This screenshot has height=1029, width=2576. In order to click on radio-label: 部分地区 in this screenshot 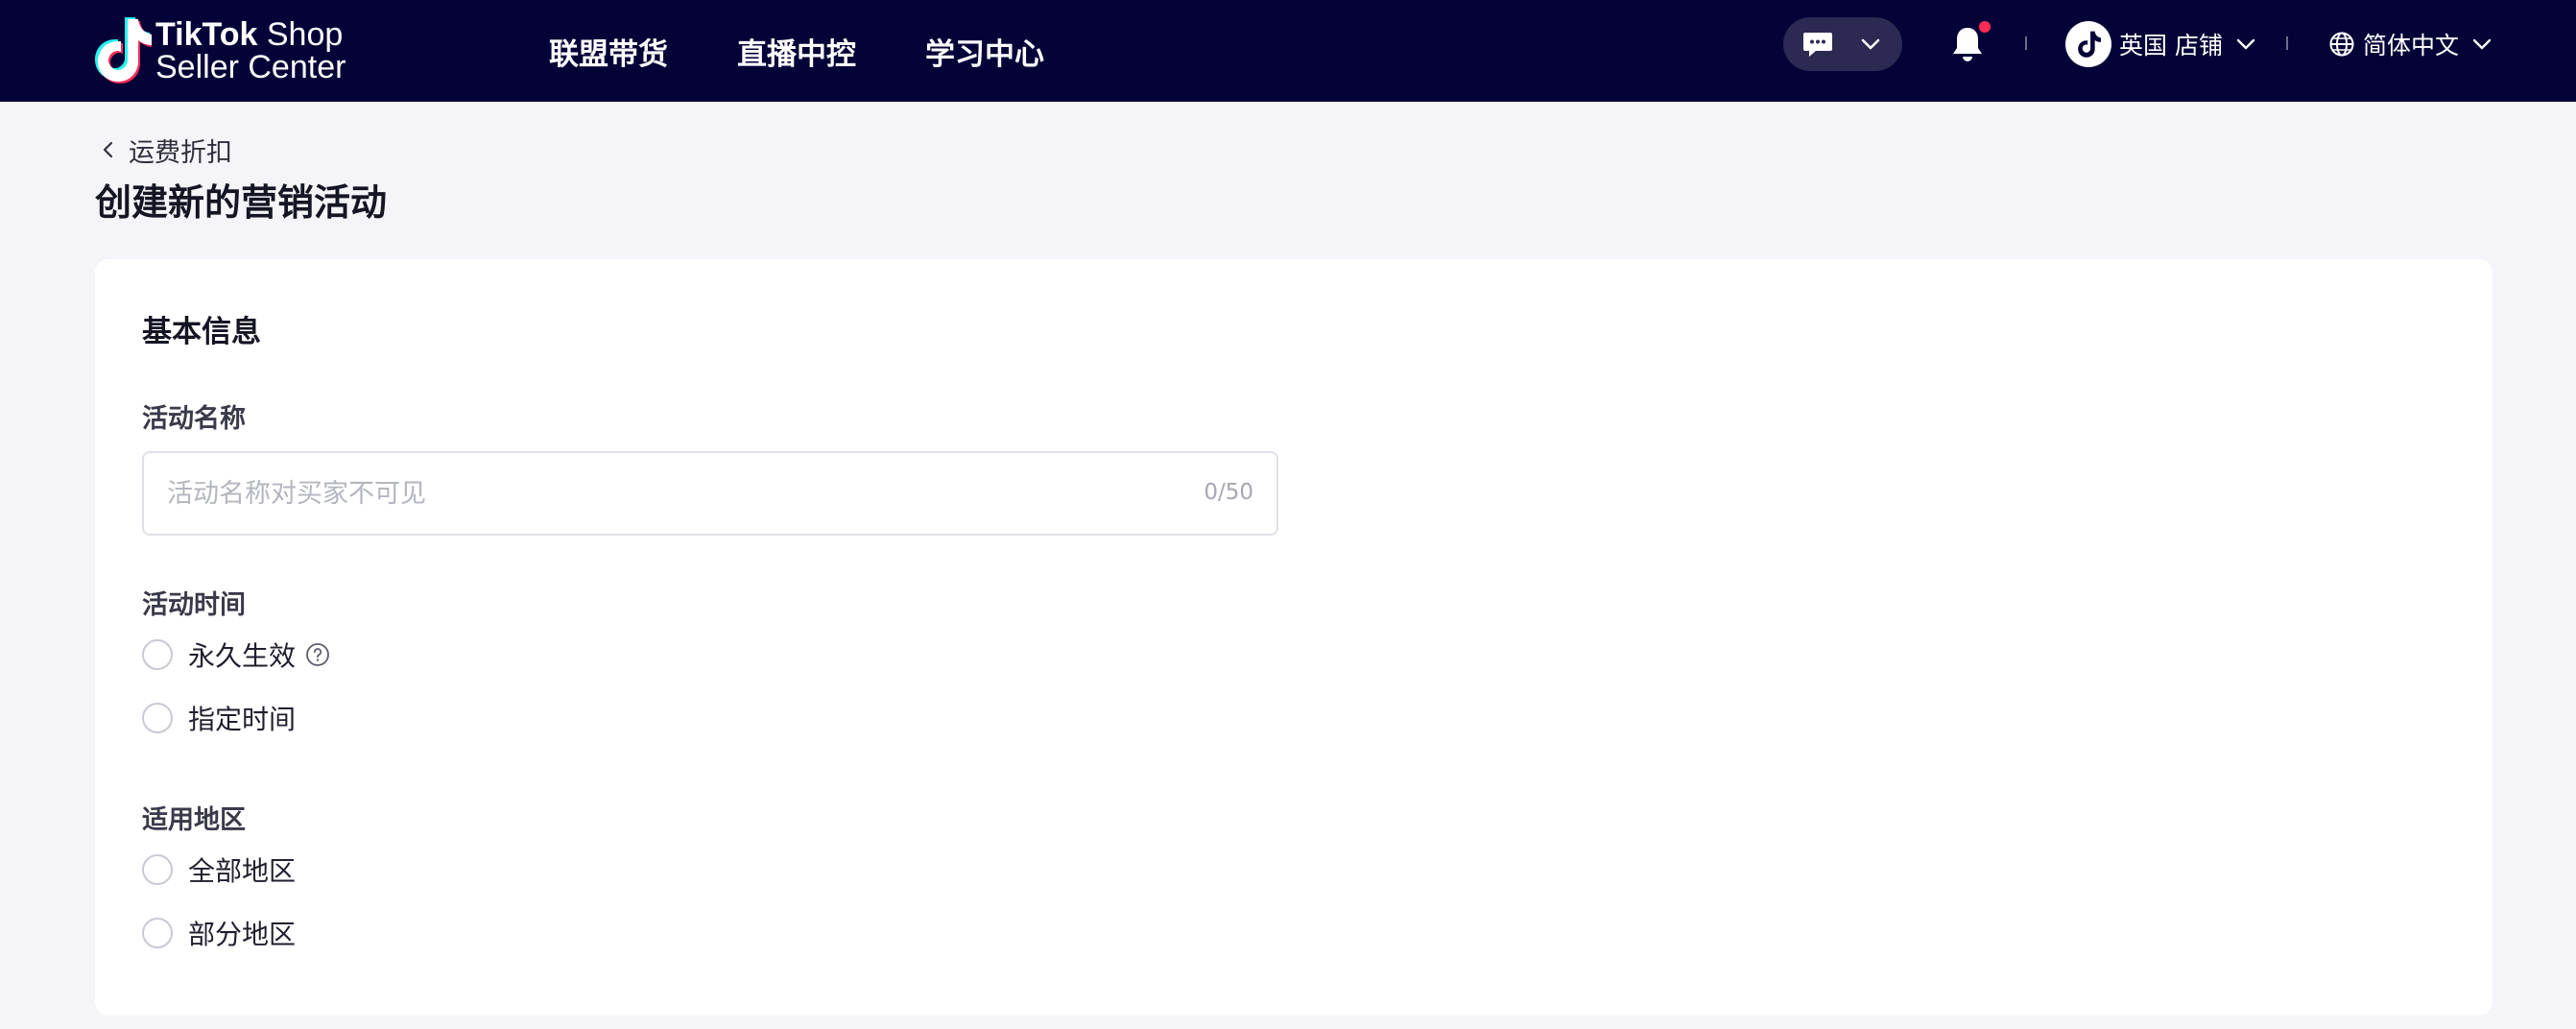, I will do `click(242, 934)`.